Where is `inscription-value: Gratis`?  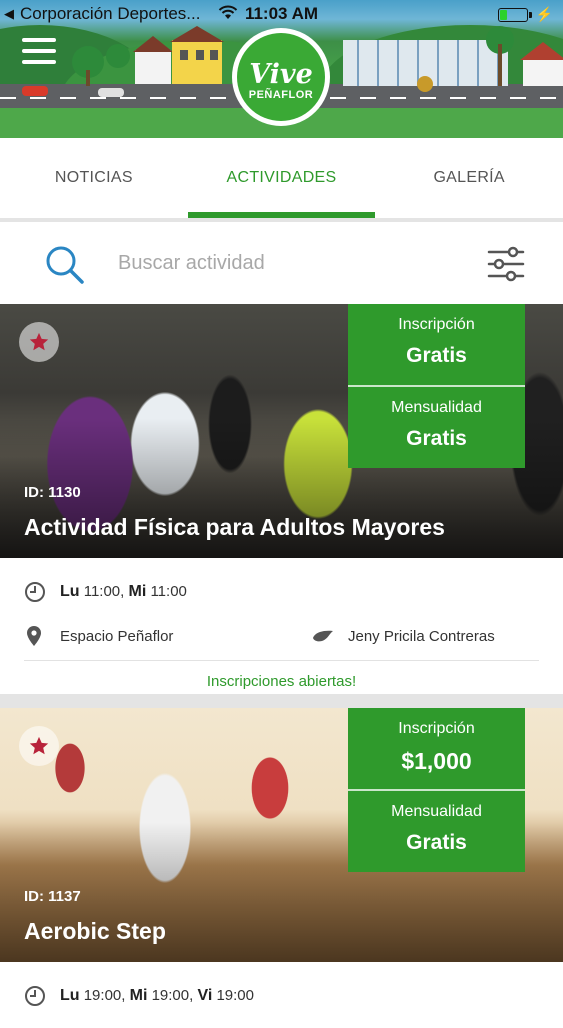 inscription-value: Gratis is located at coordinates (436, 355).